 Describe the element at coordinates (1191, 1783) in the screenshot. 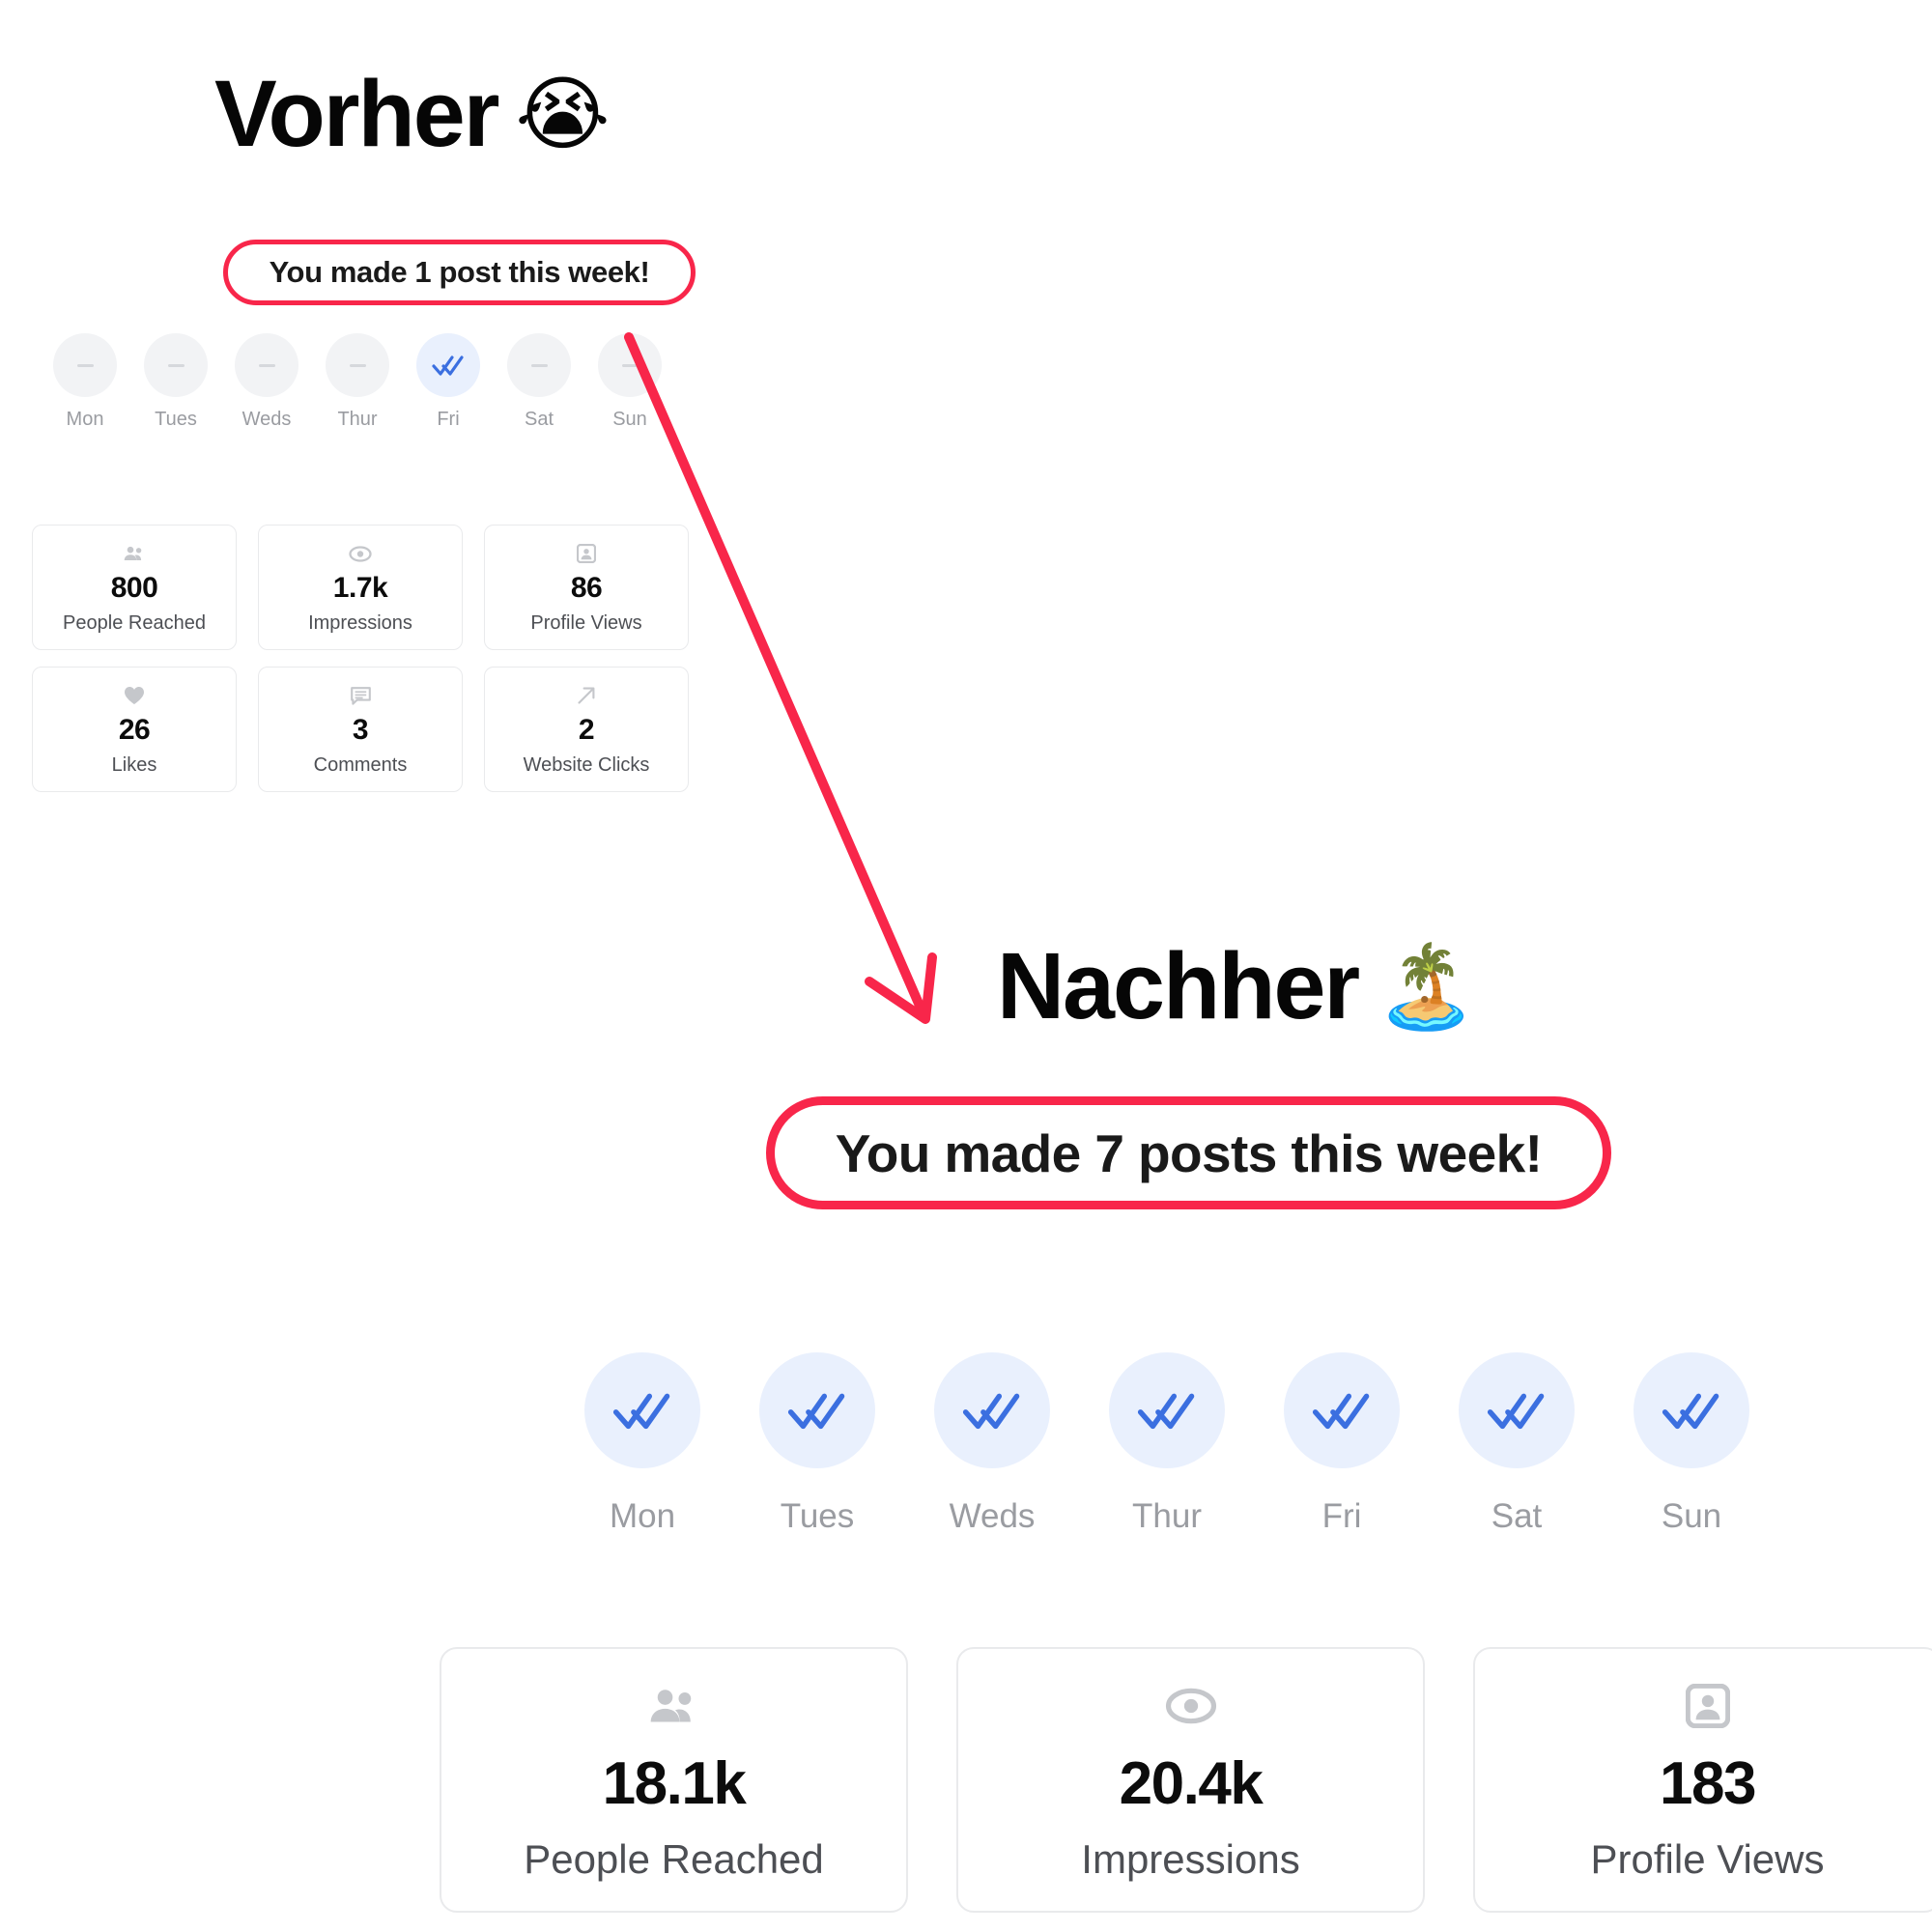

I see `stat-value: 20.4k` at that location.